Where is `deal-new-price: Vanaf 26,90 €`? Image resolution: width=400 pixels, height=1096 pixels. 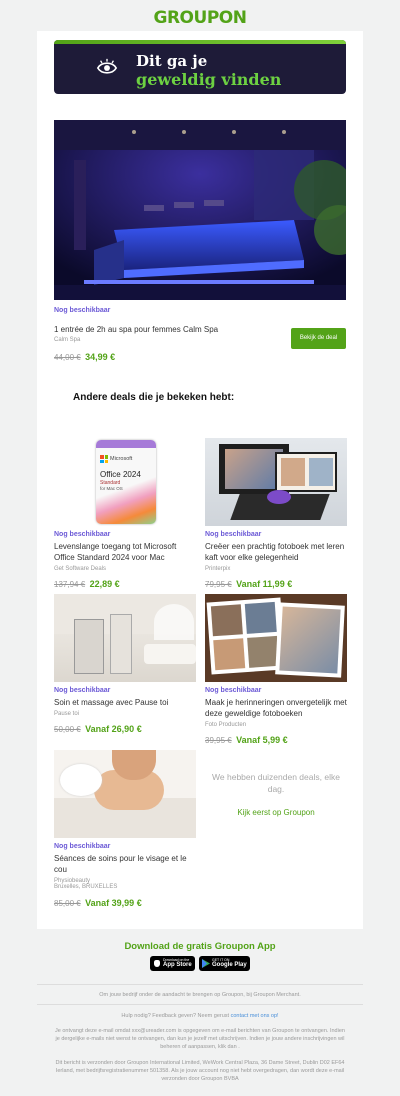 deal-new-price: Vanaf 26,90 € is located at coordinates (113, 729).